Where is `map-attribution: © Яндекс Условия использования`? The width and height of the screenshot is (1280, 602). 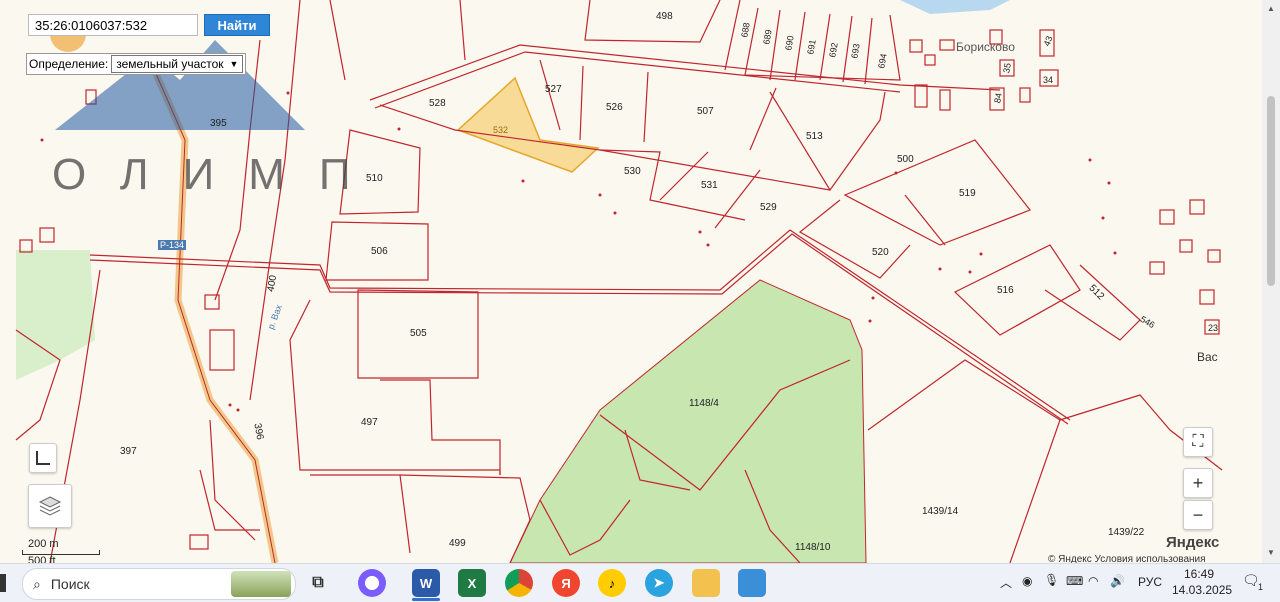
map-attribution: © Яндекс Условия использования is located at coordinates (1127, 558).